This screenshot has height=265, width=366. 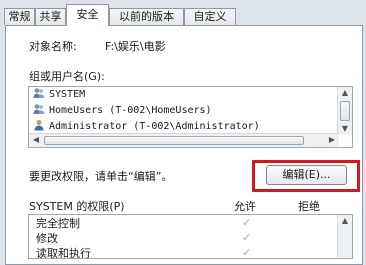 What do you see at coordinates (130, 110) in the screenshot?
I see `user-name: HomeUsers (T-002\HomeUsers)` at bounding box center [130, 110].